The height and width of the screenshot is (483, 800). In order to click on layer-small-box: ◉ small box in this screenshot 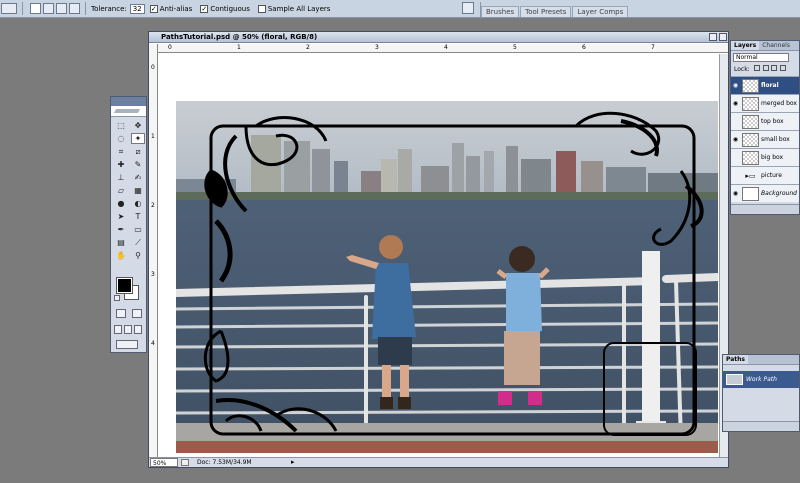, I will do `click(765, 139)`.